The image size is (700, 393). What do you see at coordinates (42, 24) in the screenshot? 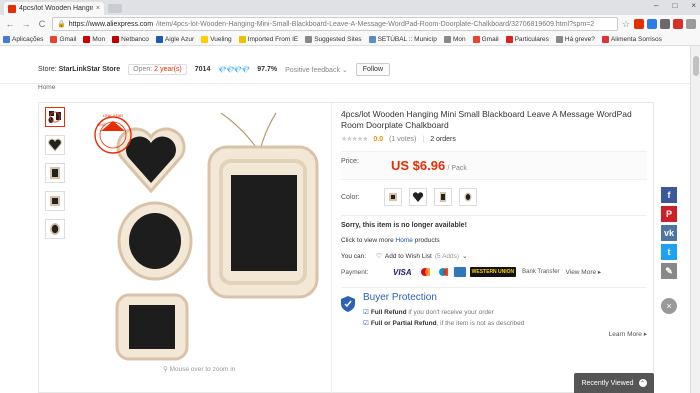
I see `reload-button: C` at bounding box center [42, 24].